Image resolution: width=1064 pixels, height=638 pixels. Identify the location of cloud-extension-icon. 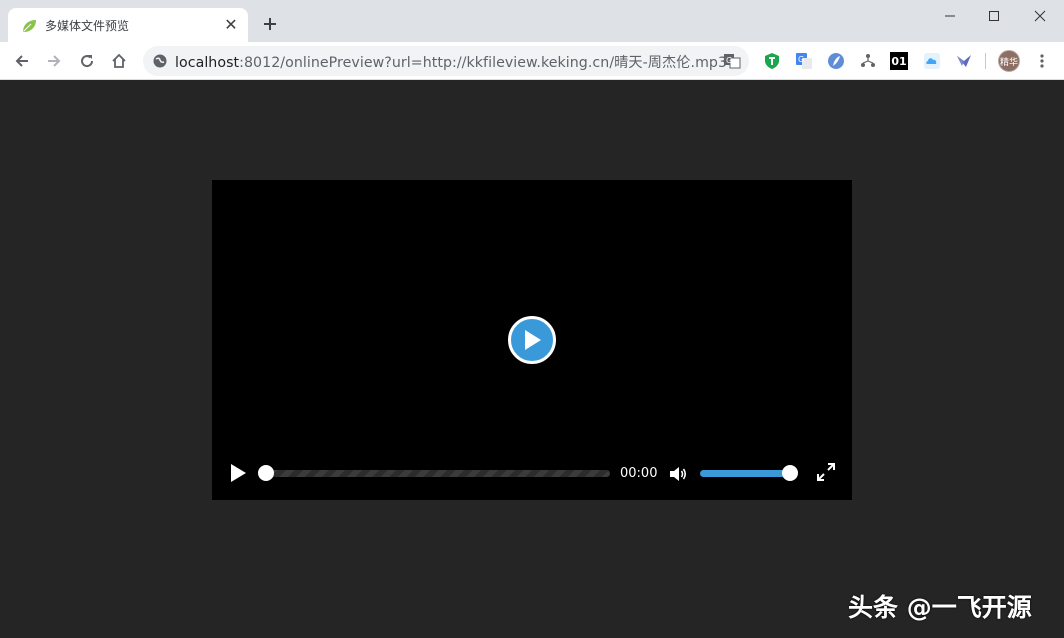
(932, 61).